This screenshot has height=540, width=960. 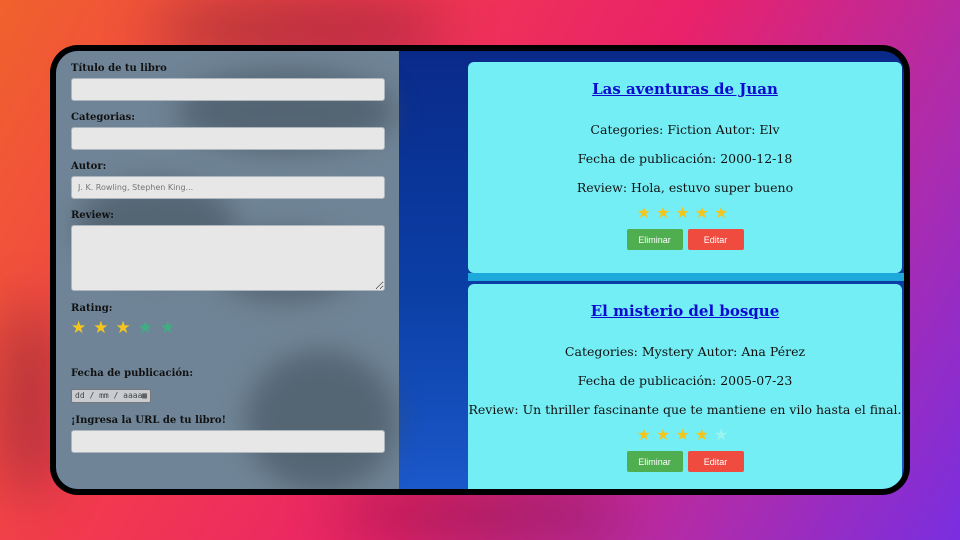 I want to click on book-date: Fecha de publicación: 2005-07-23, so click(x=685, y=380).